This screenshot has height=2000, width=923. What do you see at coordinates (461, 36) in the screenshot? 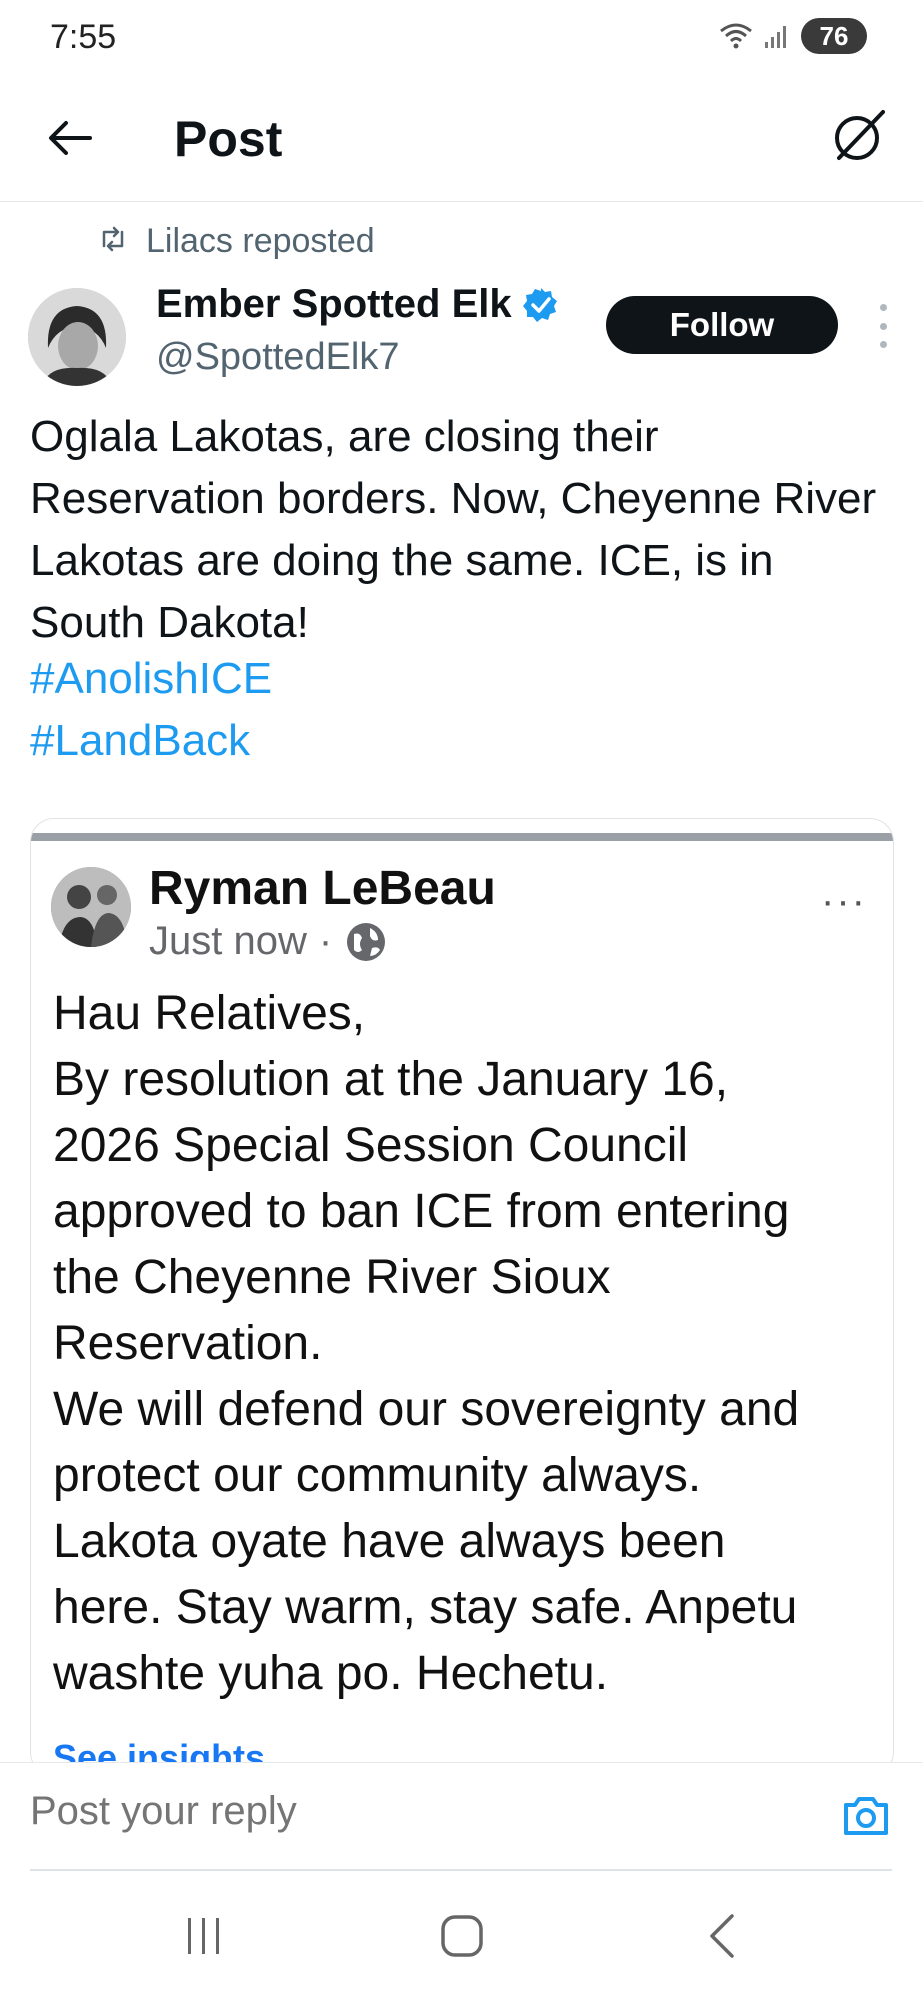
I see `status-bar: 7:55 76` at bounding box center [461, 36].